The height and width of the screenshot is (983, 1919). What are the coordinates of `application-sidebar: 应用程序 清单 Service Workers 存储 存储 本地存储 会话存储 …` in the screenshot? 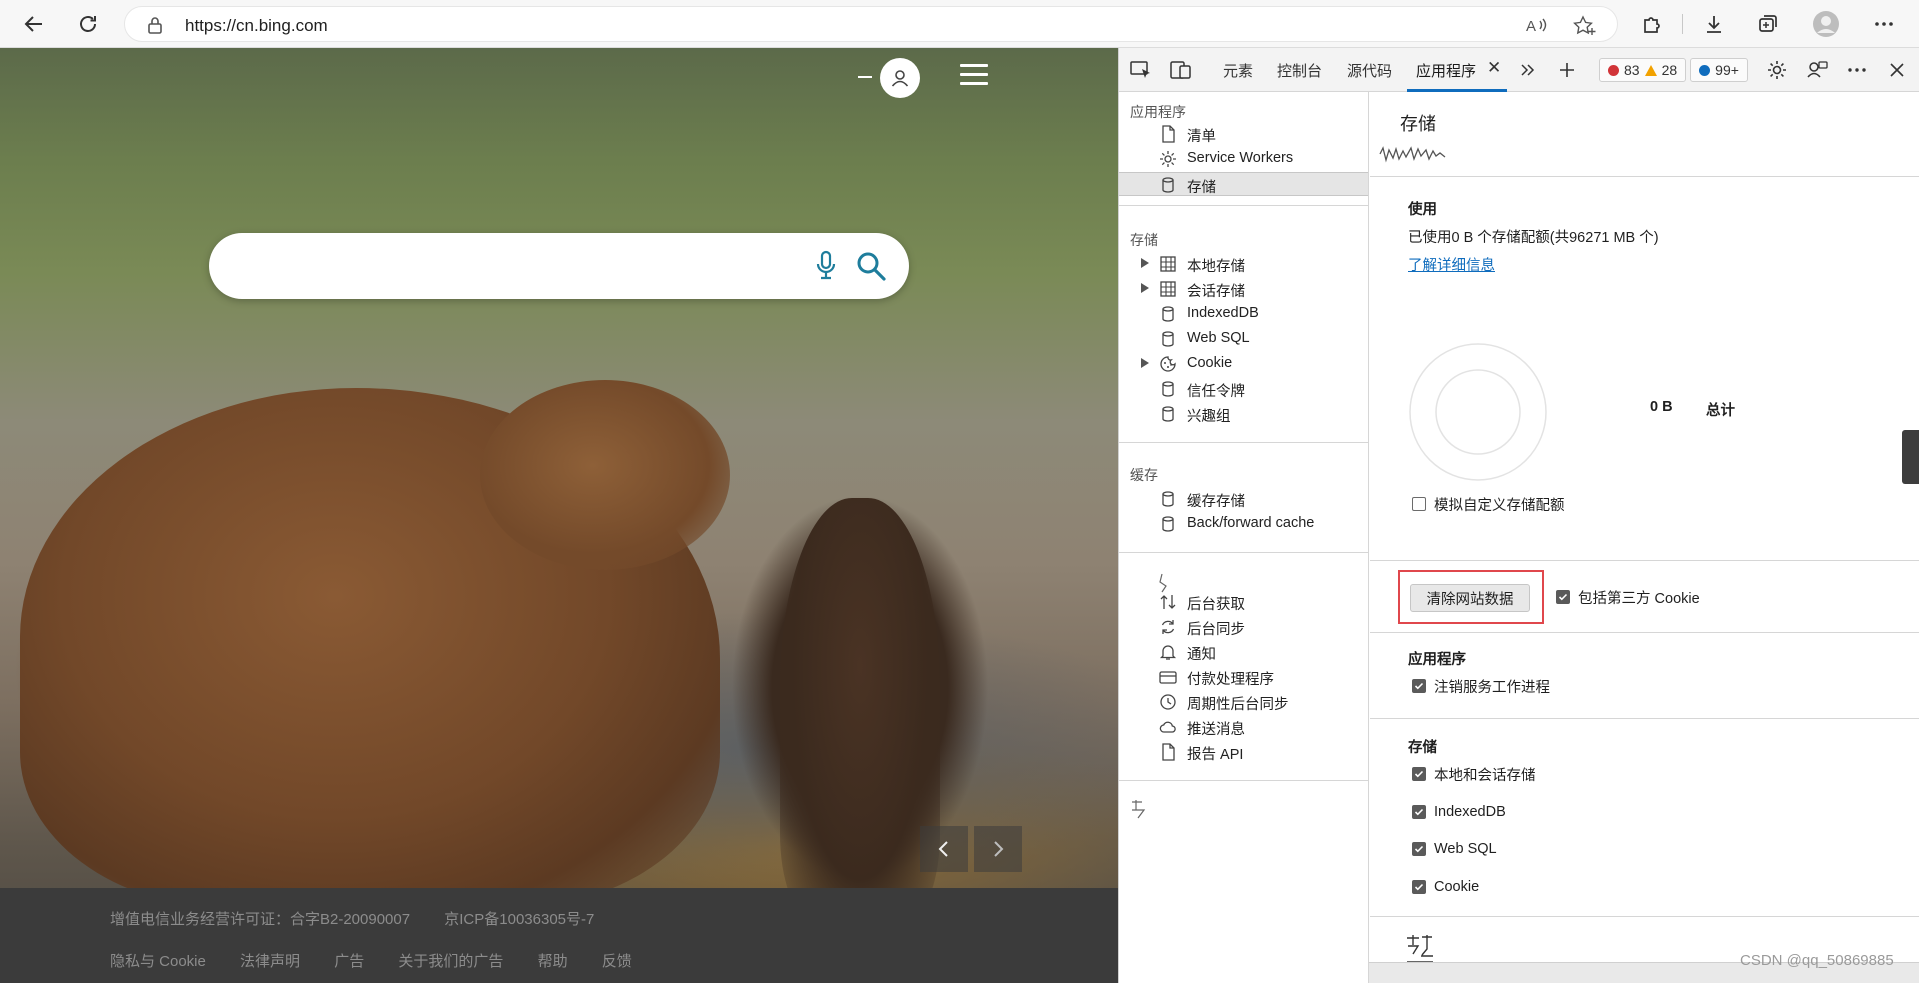 It's located at (1244, 537).